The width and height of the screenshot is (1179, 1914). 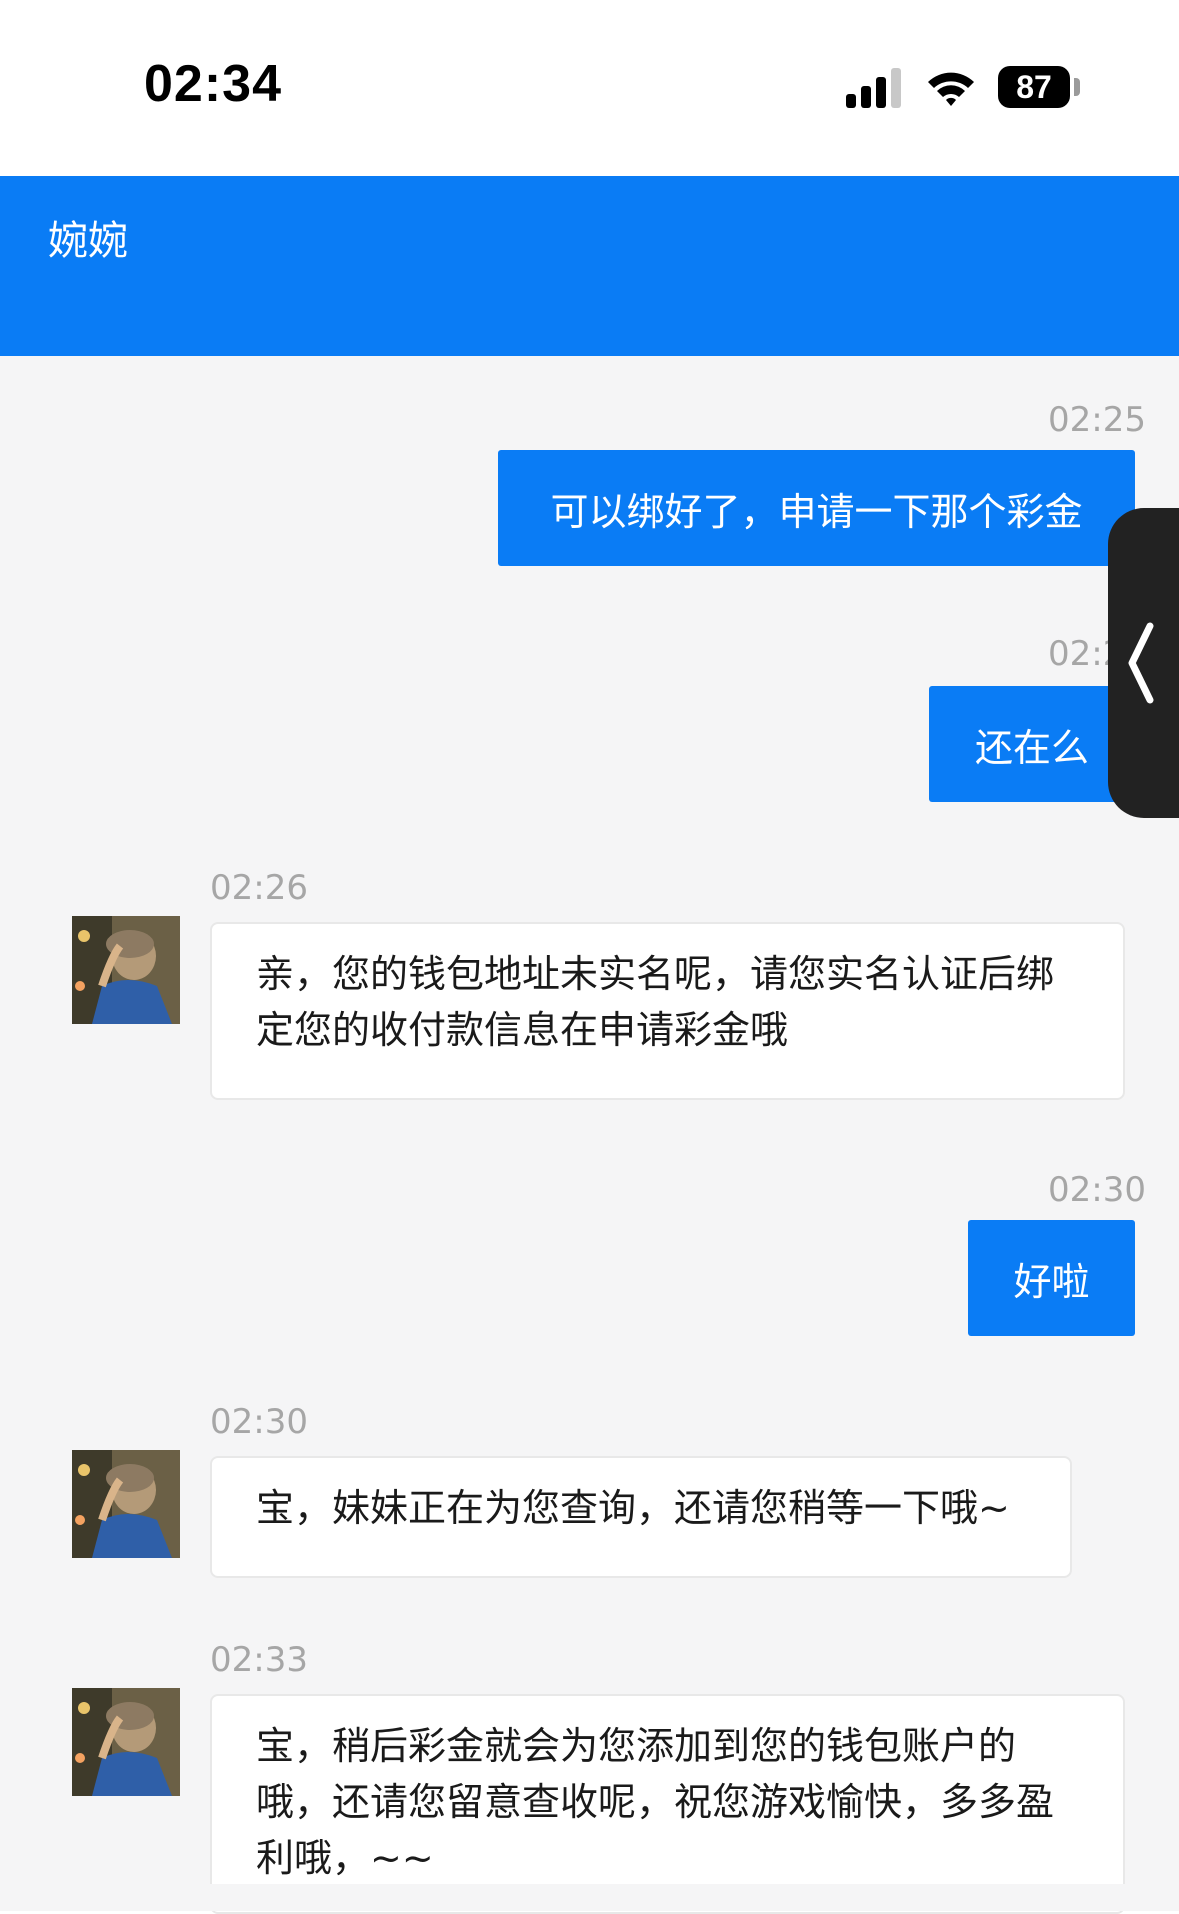 I want to click on contact-name: 婉婉, so click(x=88, y=241).